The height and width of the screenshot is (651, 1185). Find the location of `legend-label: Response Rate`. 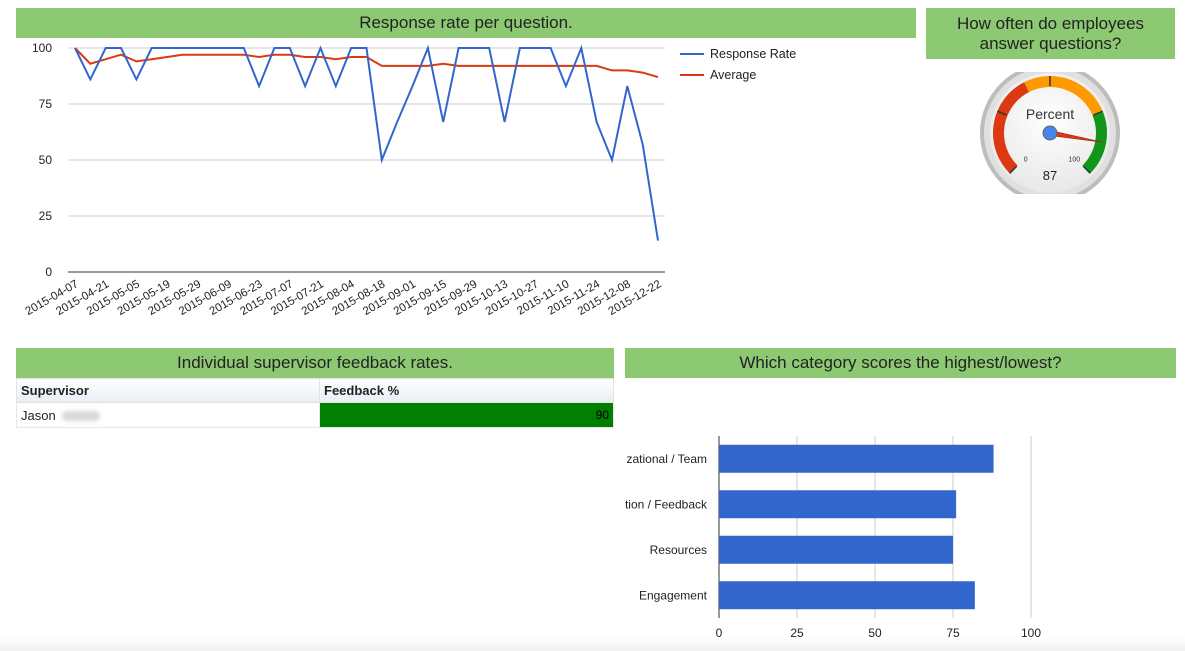

legend-label: Response Rate is located at coordinates (753, 54).